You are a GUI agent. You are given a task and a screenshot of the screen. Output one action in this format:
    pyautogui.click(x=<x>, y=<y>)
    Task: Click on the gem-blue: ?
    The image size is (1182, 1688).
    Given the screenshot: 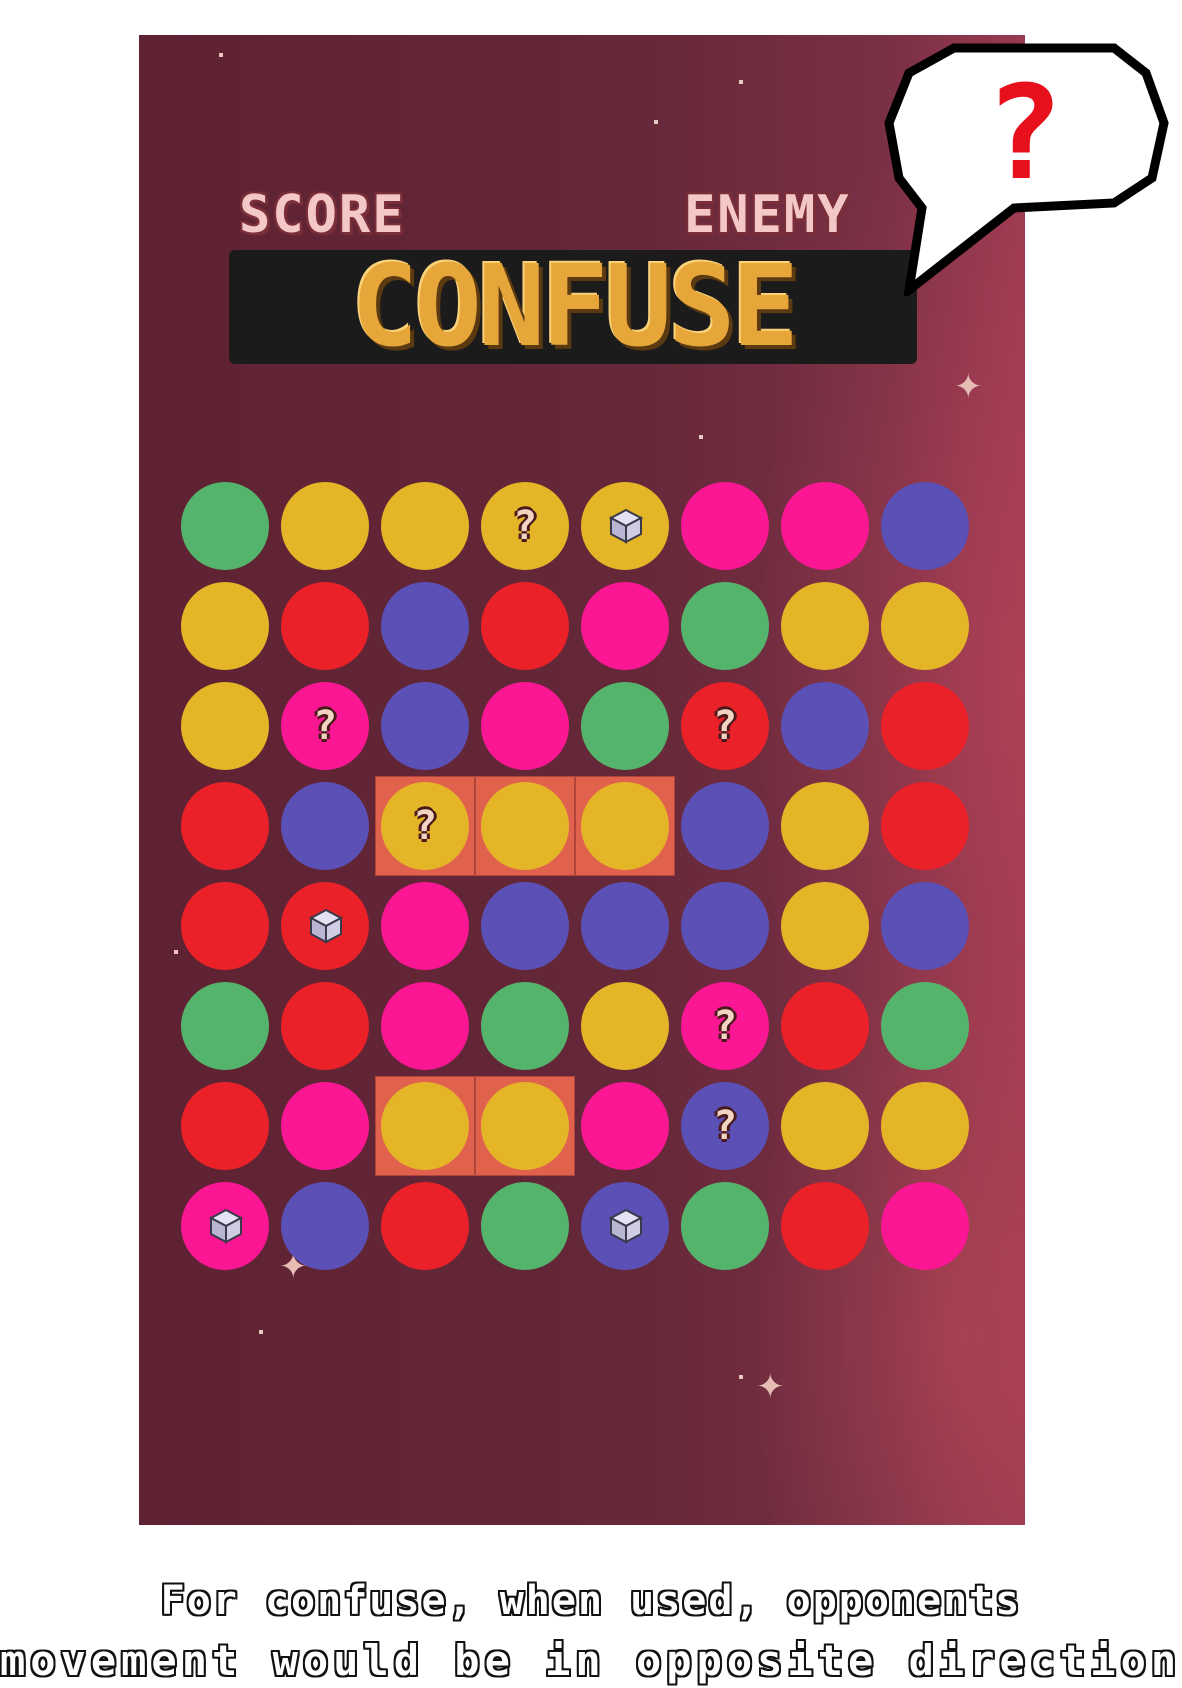 What is the action you would take?
    pyautogui.click(x=725, y=1126)
    